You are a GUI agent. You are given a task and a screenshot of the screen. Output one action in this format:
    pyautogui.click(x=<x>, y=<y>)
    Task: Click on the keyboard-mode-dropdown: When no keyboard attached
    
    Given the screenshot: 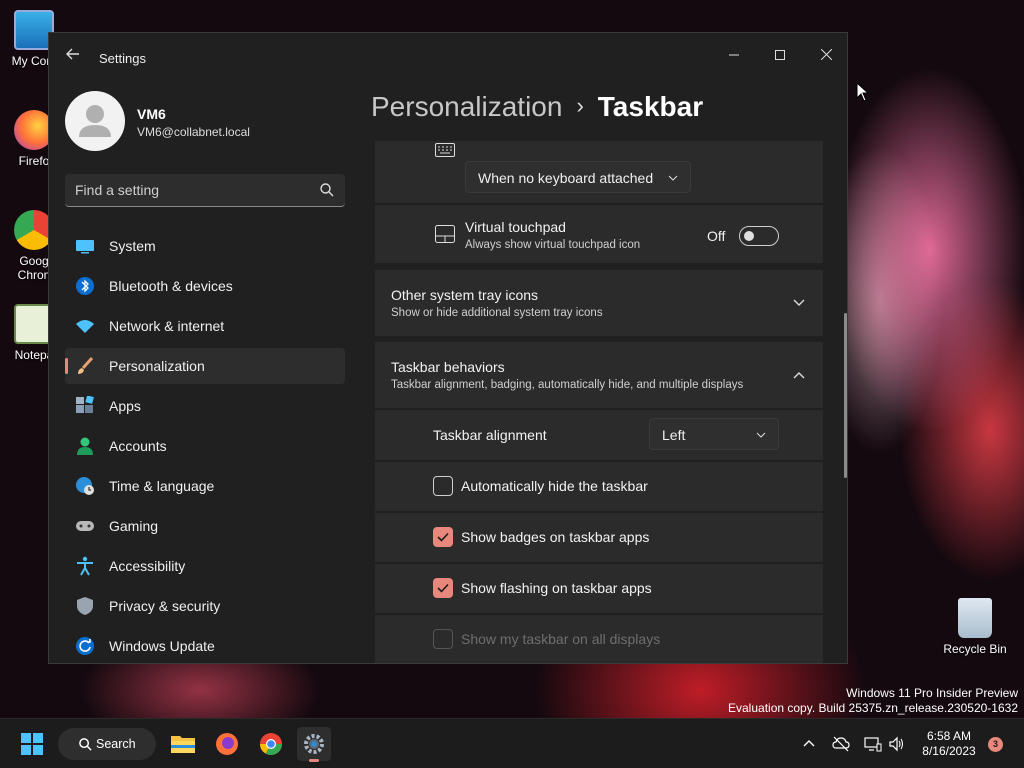 What is the action you would take?
    pyautogui.click(x=578, y=177)
    